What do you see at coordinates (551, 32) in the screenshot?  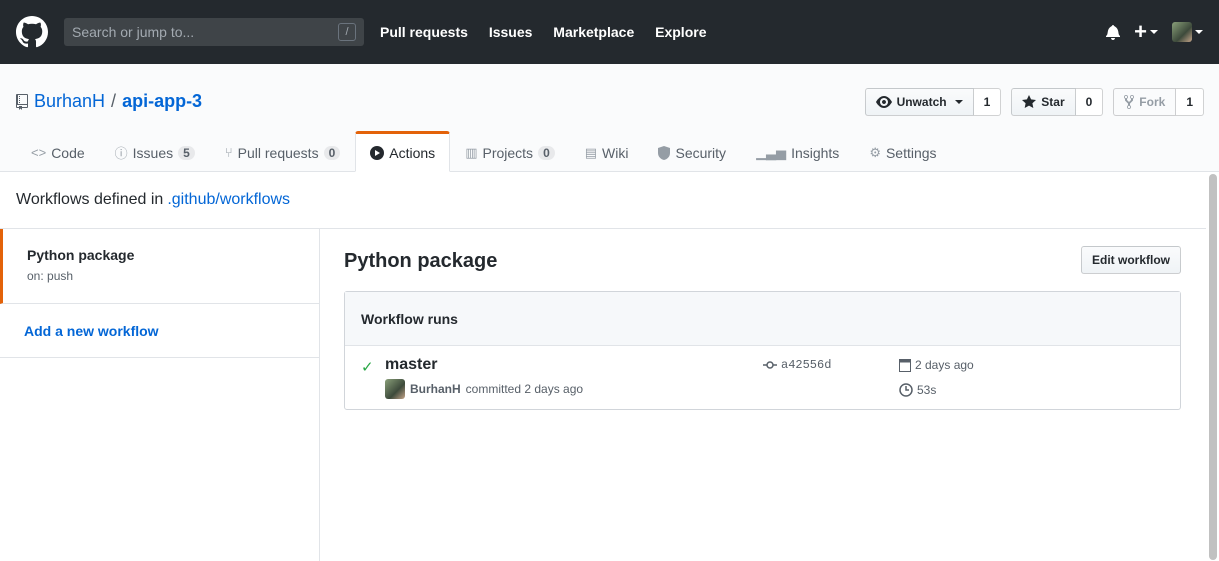 I see `global-nav: Pull requests Issues Marketplace Explore` at bounding box center [551, 32].